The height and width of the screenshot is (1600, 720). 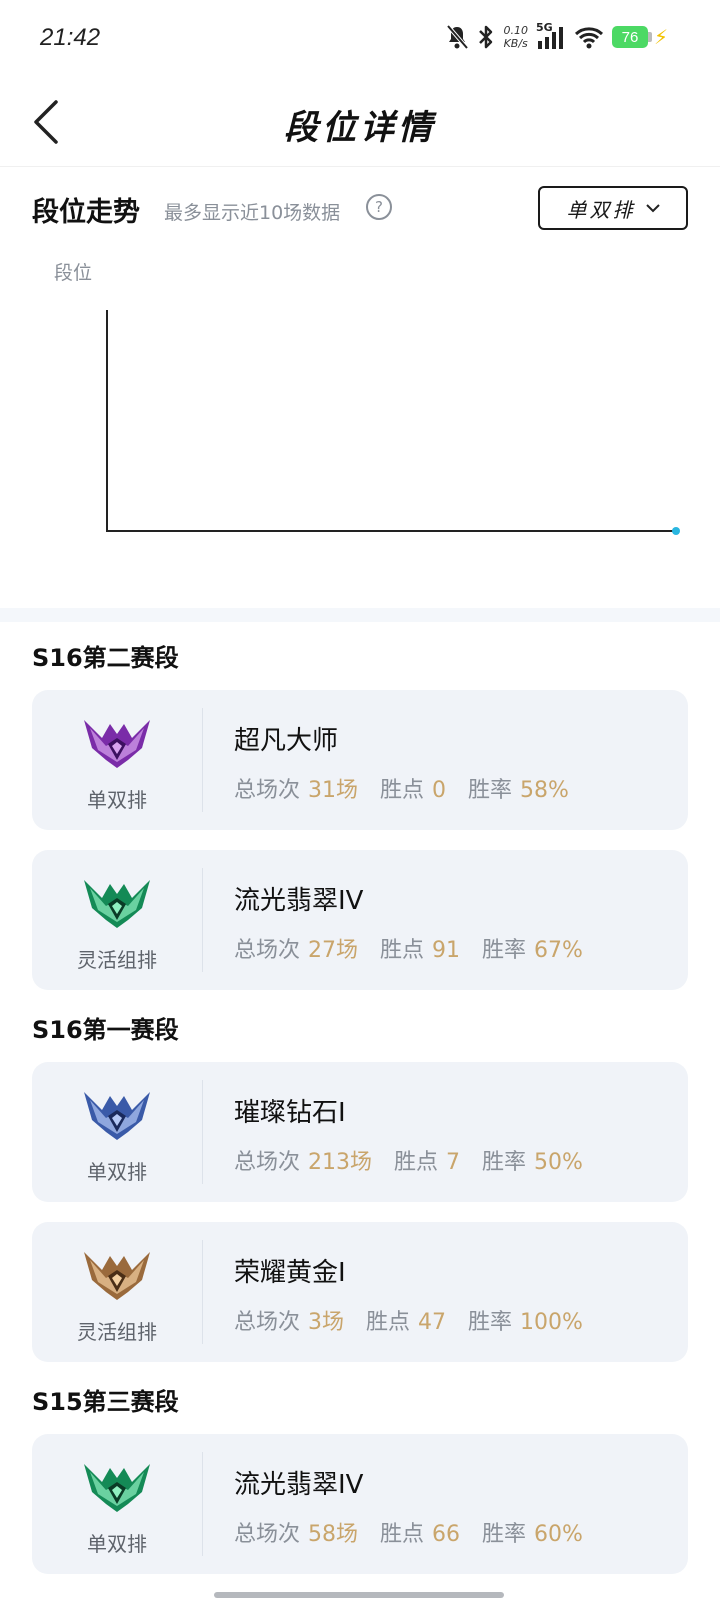 I want to click on trend-subtitle: 最多显示近10场数据, so click(x=252, y=213).